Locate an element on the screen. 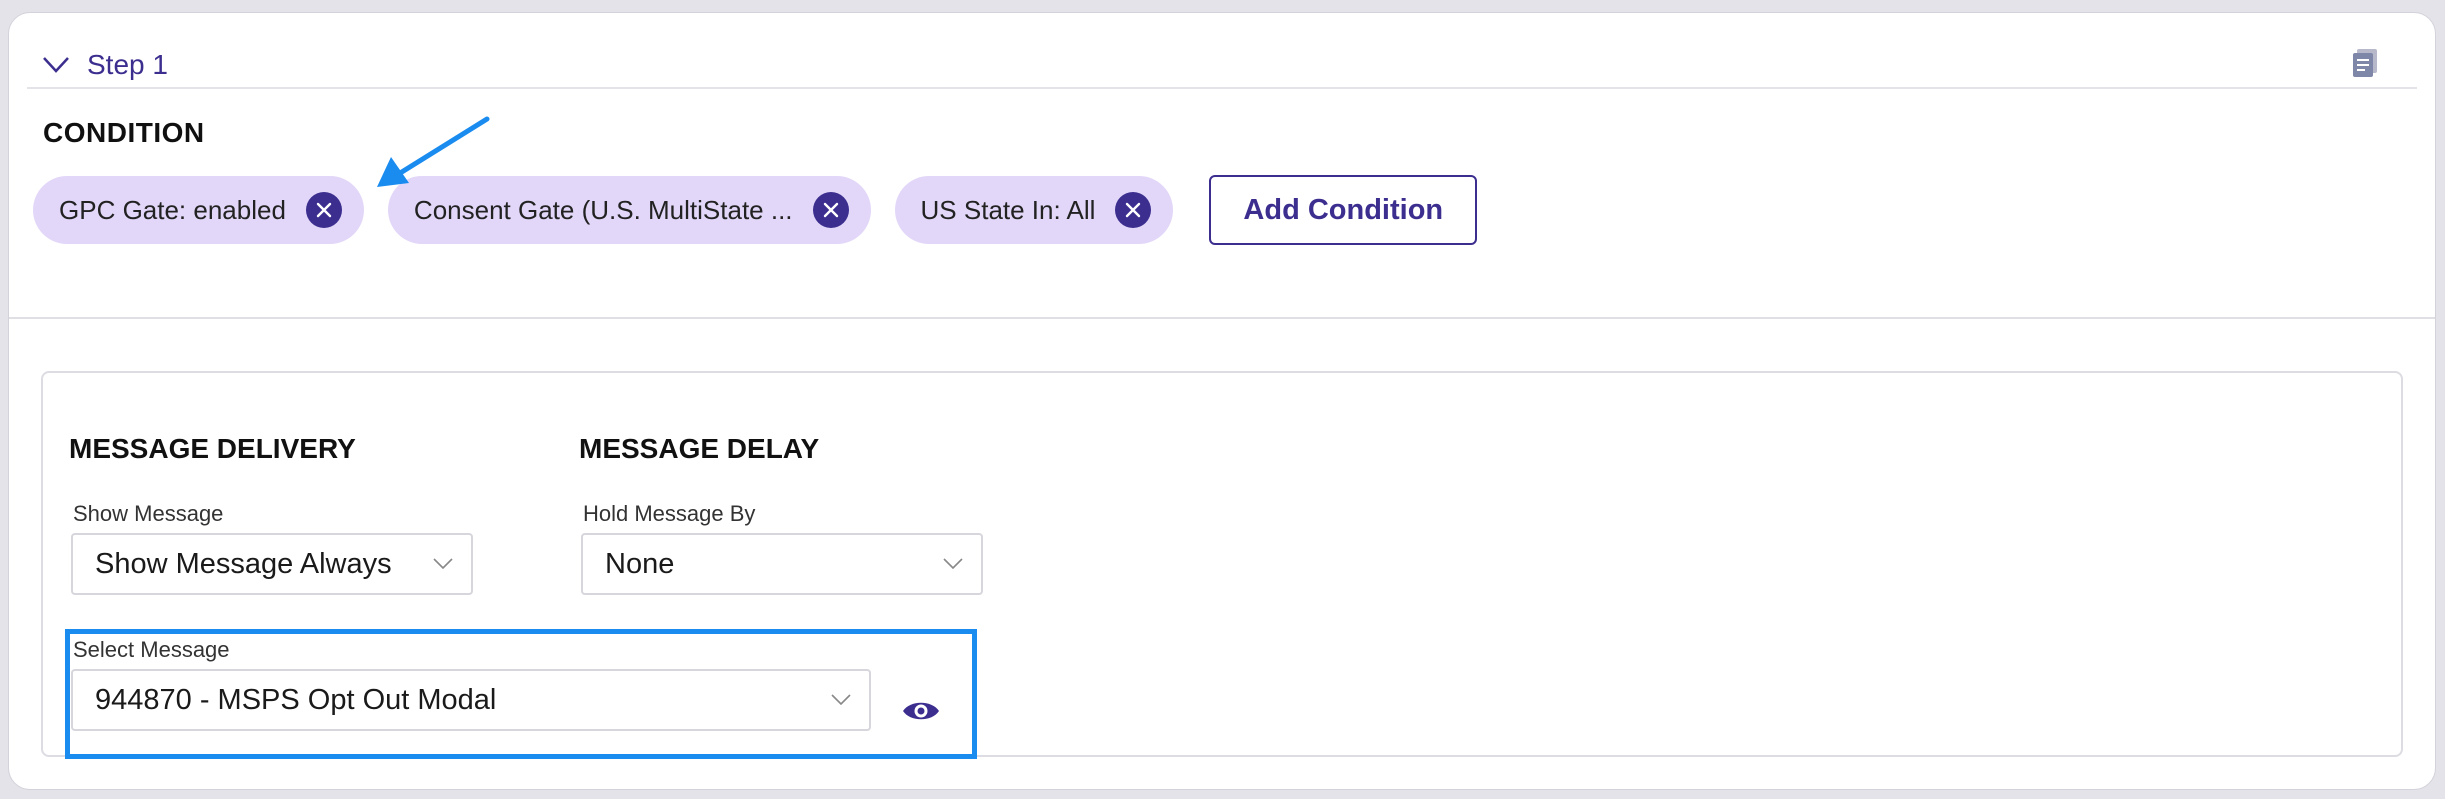  eye-icon is located at coordinates (921, 711).